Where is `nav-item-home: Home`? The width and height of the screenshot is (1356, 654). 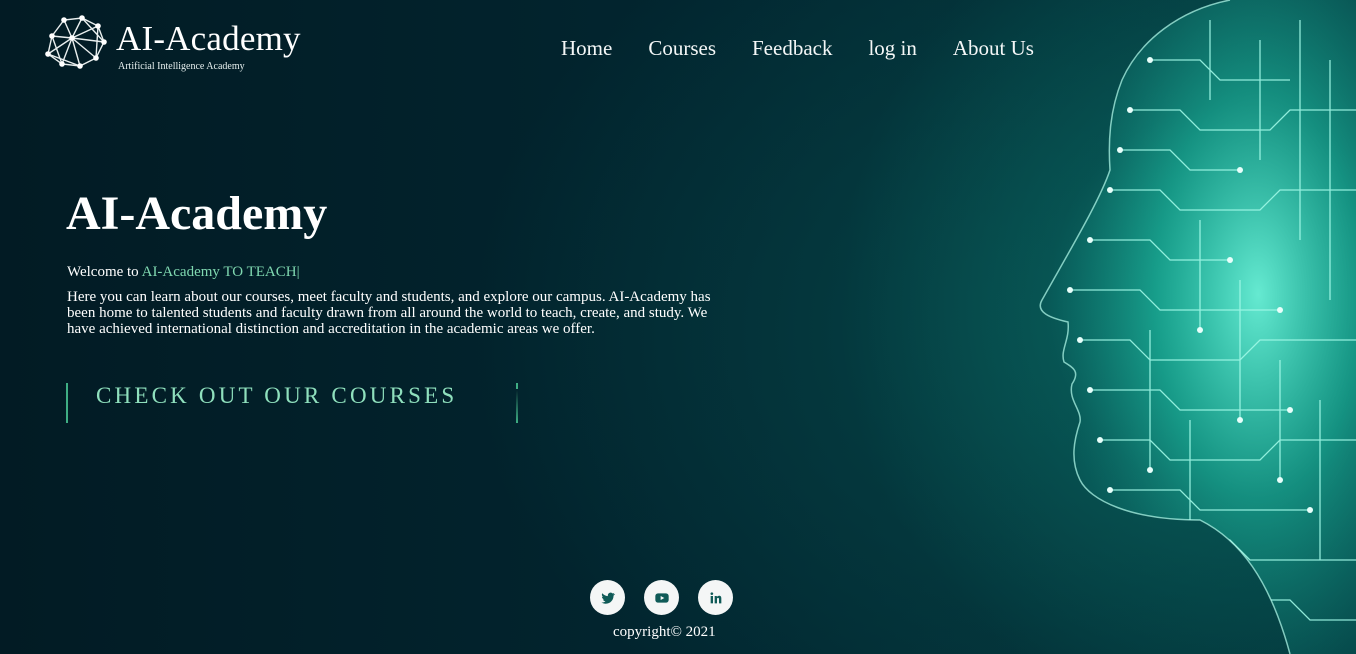
nav-item-home: Home is located at coordinates (586, 48).